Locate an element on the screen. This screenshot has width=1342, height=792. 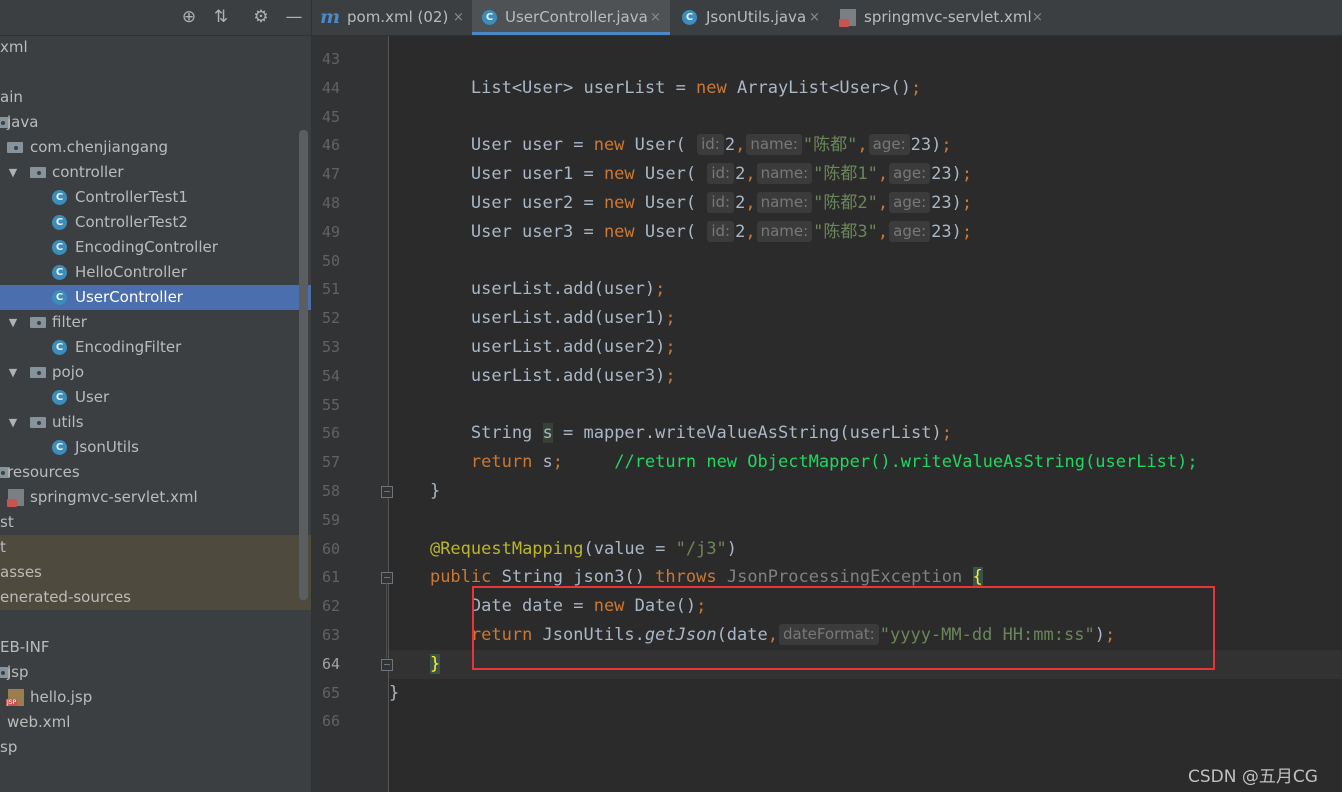
code-token: @RequestMapping is located at coordinates (506, 548).